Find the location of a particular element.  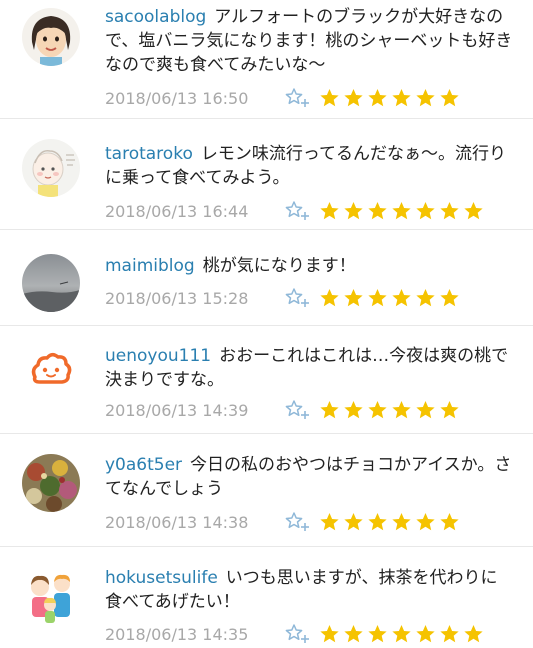

comment-timestamp: 2018/06/13 16:50 is located at coordinates (177, 98).